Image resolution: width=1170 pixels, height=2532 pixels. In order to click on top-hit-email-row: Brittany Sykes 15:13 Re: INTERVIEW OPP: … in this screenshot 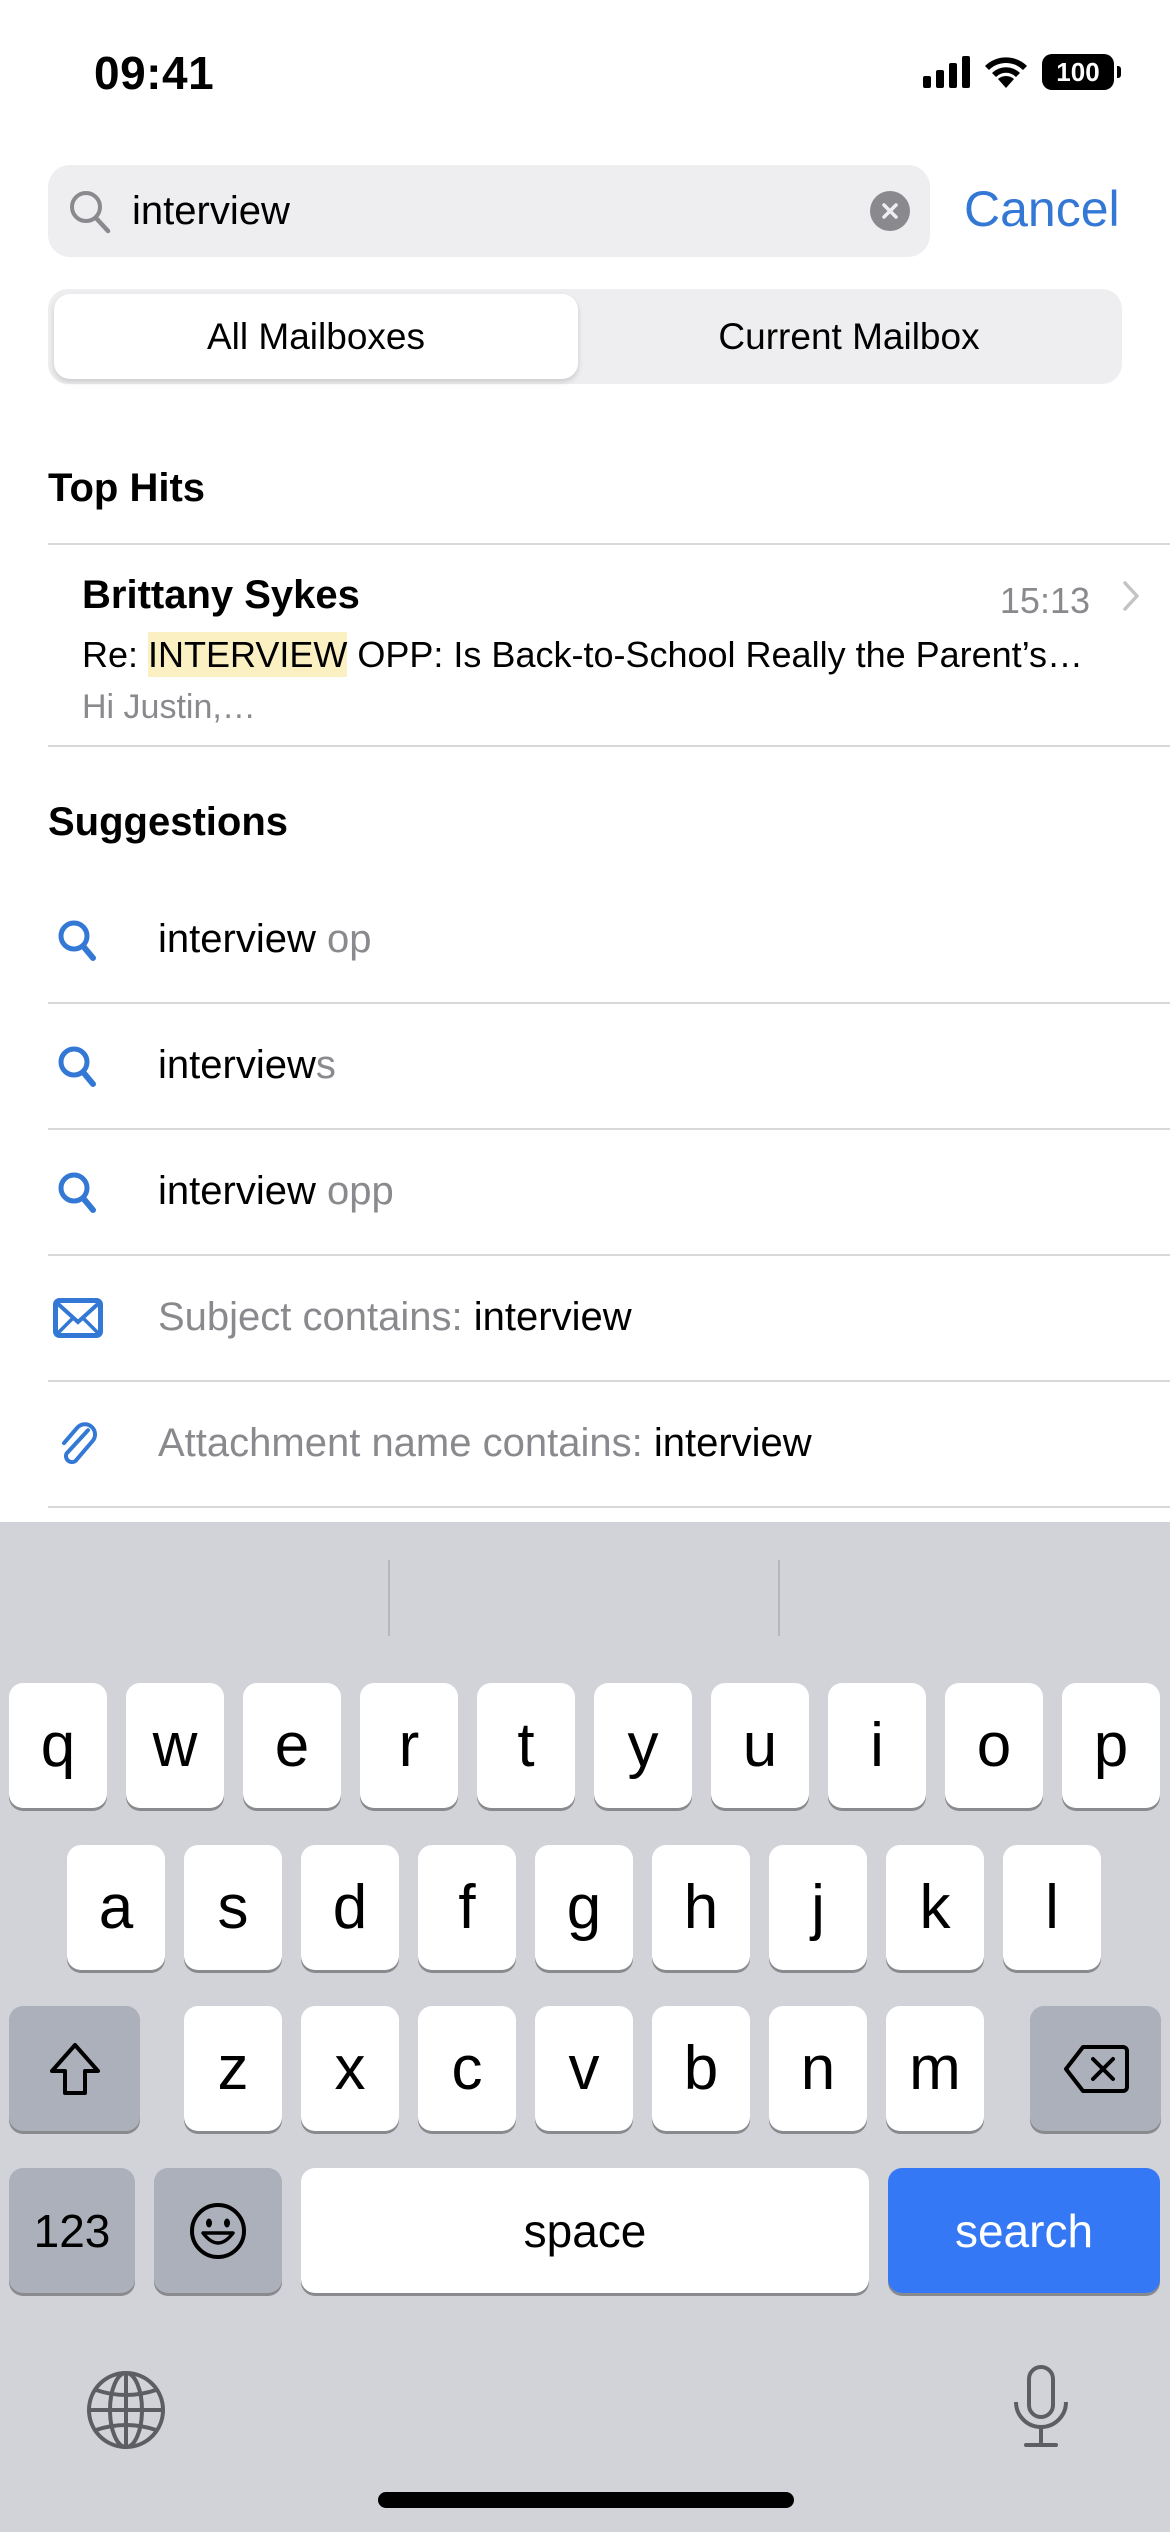, I will do `click(609, 645)`.